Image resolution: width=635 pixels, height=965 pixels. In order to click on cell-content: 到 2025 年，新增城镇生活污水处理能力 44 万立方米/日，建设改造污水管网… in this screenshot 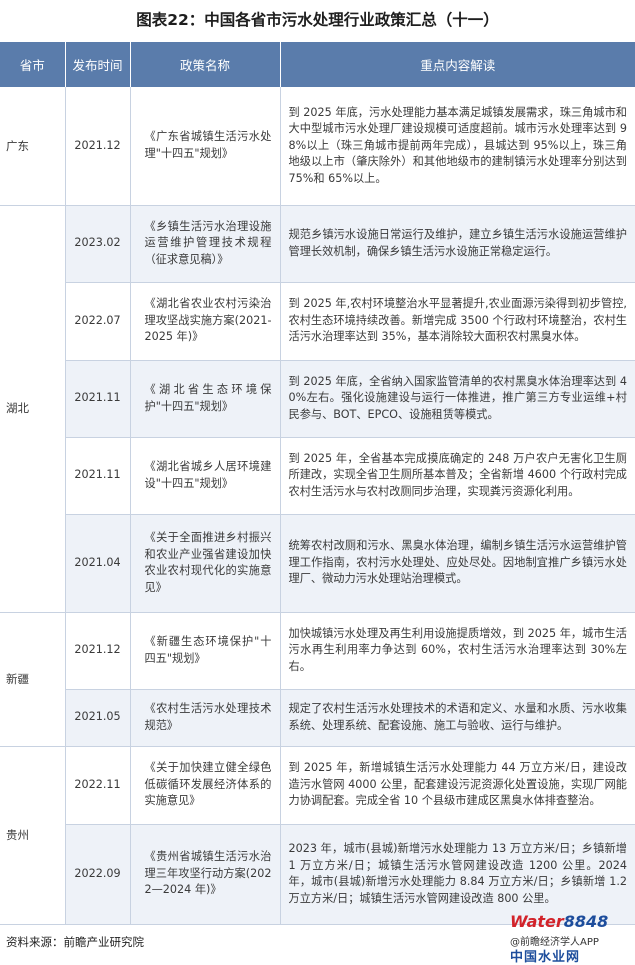, I will do `click(457, 785)`.